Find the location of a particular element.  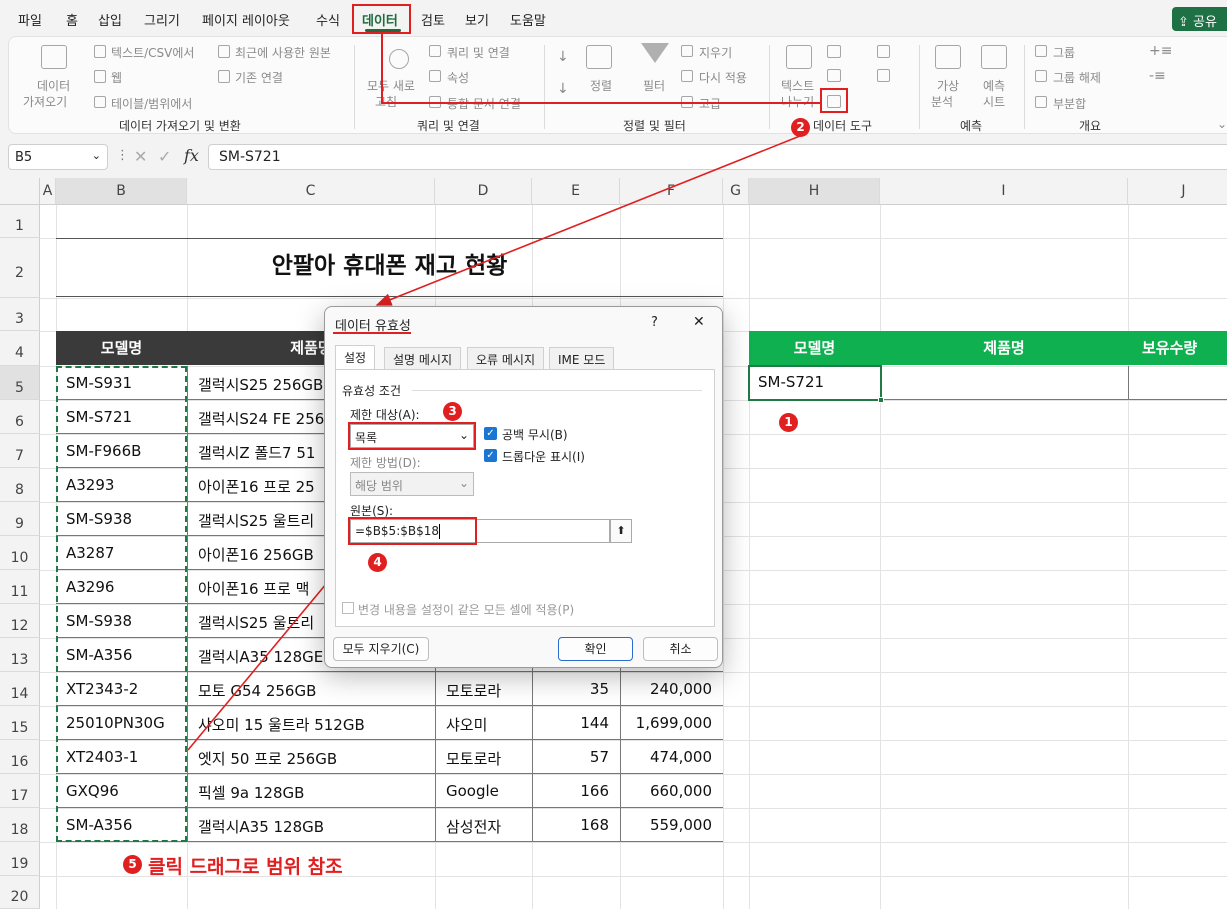

apply-all-checkbox is located at coordinates (348, 608).